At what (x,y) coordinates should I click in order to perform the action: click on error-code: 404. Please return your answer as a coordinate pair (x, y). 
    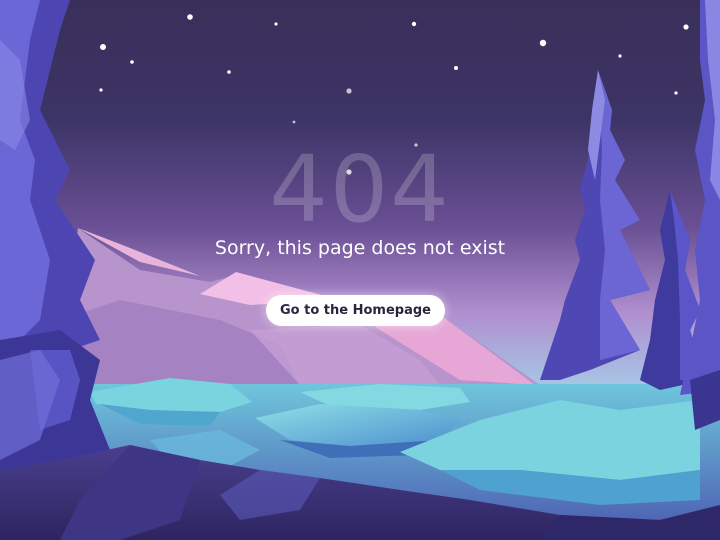
    Looking at the image, I should click on (360, 189).